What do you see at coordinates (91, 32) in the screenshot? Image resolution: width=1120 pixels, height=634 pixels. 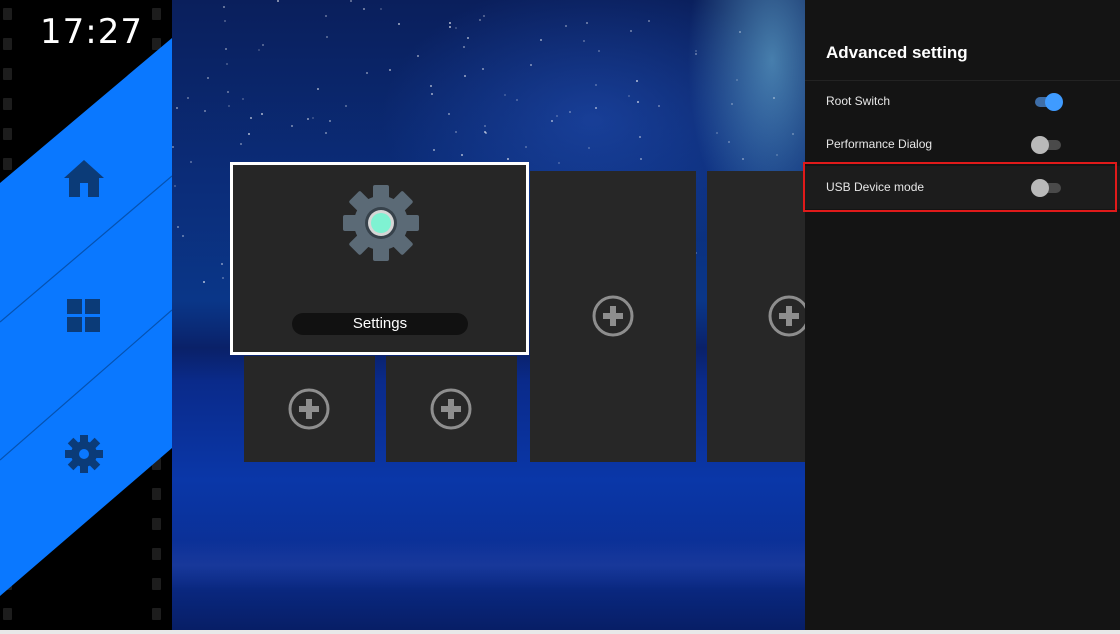 I see `clock-time: 17:27` at bounding box center [91, 32].